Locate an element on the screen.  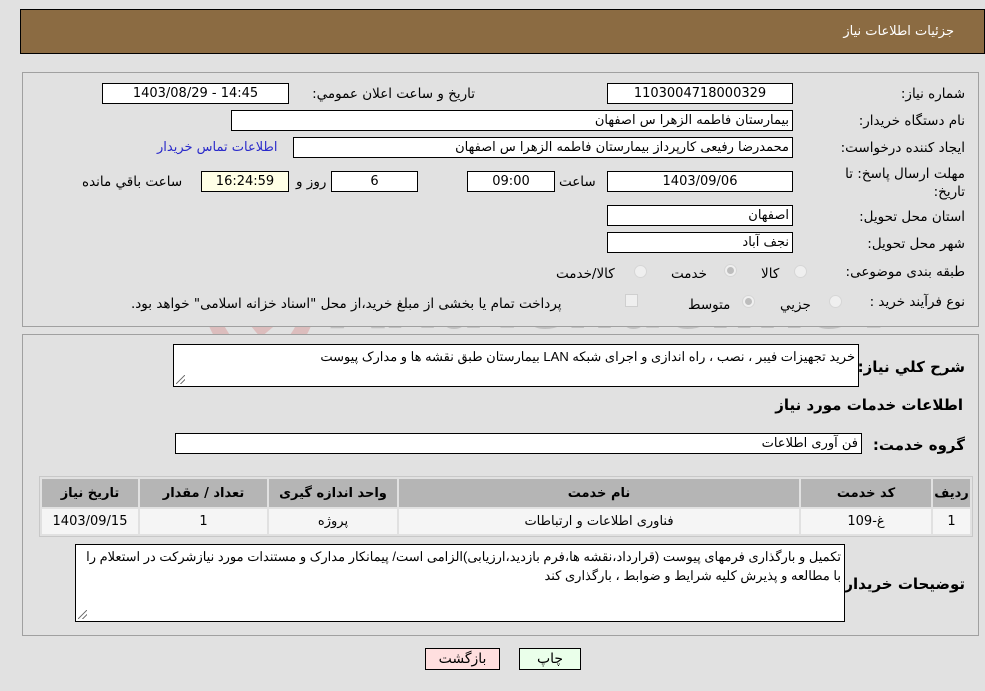
announce-date-field: 1403/08/29 - 14:45 is located at coordinates (195, 93).